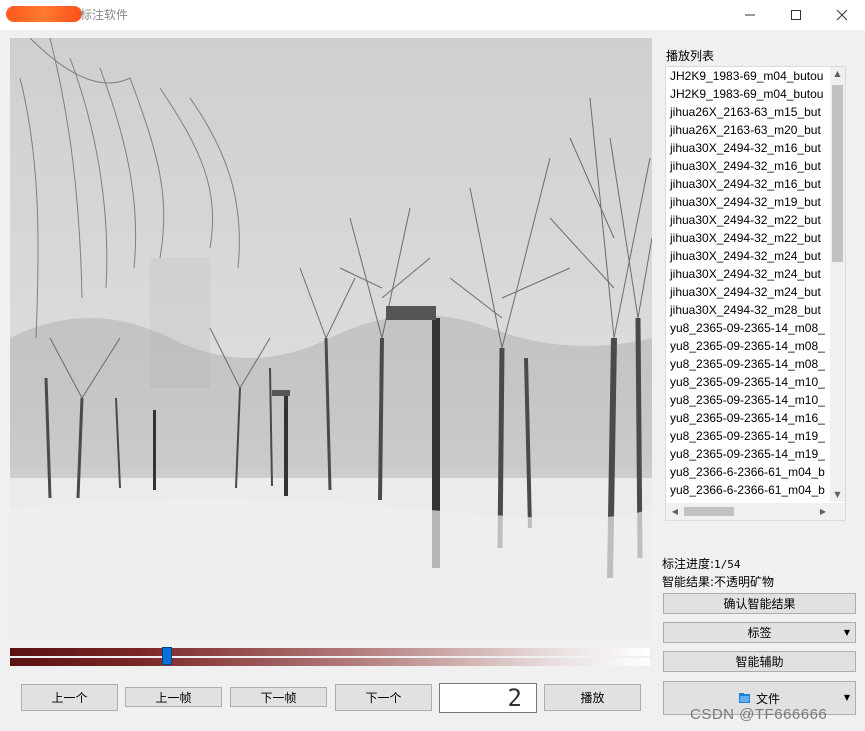  Describe the element at coordinates (330, 652) in the screenshot. I see `timeline-track-upper` at that location.